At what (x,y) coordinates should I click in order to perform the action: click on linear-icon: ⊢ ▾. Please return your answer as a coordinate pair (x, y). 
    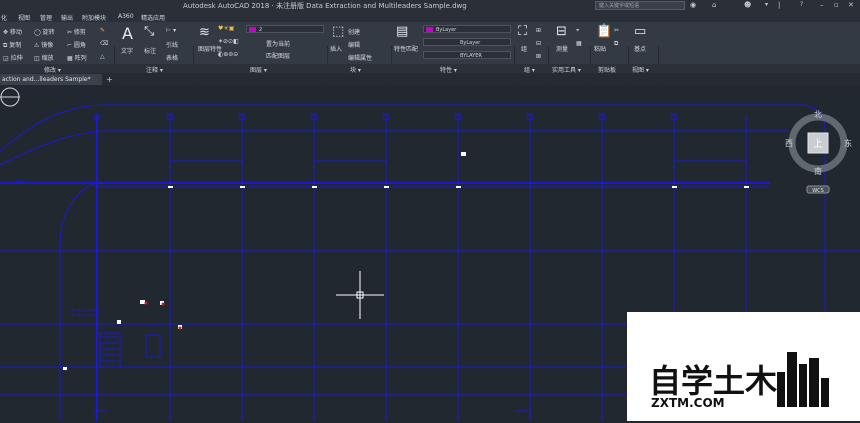
    Looking at the image, I should click on (171, 30).